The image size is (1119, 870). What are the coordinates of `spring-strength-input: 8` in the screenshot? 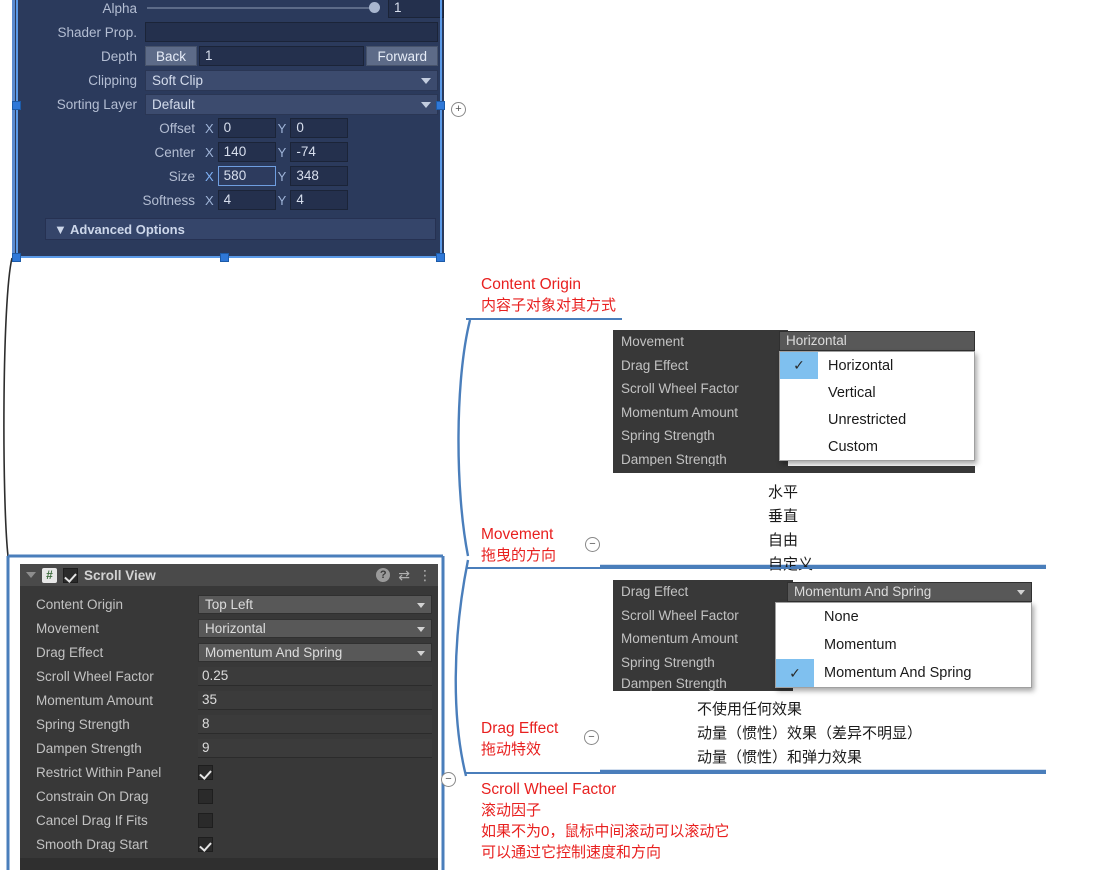 It's located at (315, 724).